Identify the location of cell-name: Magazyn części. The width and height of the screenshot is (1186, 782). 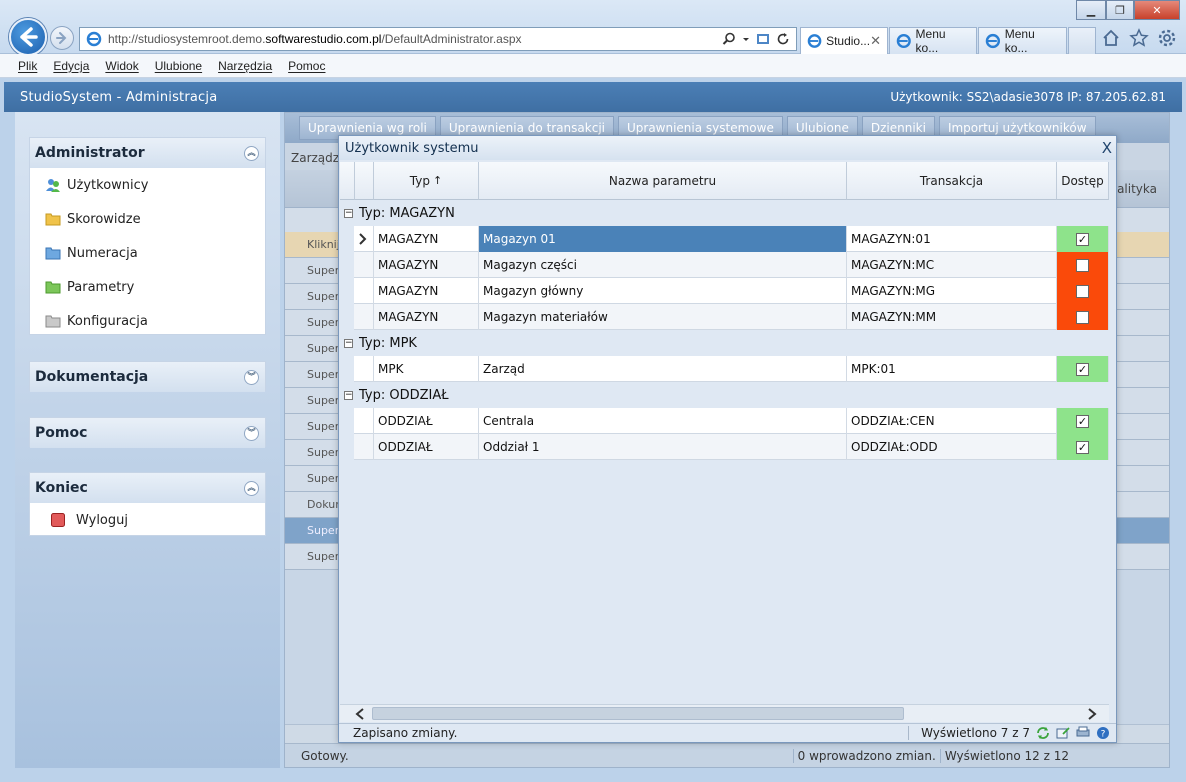
(663, 265).